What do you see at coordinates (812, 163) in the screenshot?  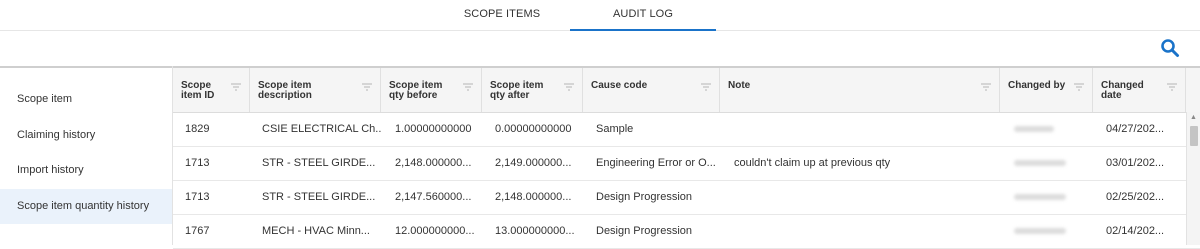 I see `cell-note: couldn't claim up at previous qty` at bounding box center [812, 163].